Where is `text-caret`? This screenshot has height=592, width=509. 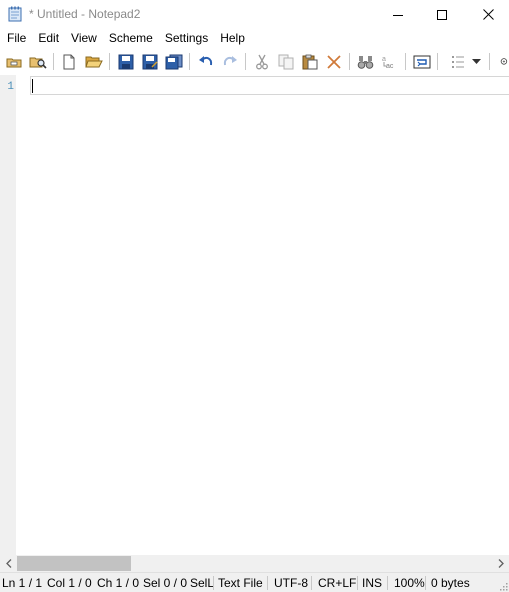 text-caret is located at coordinates (32, 86).